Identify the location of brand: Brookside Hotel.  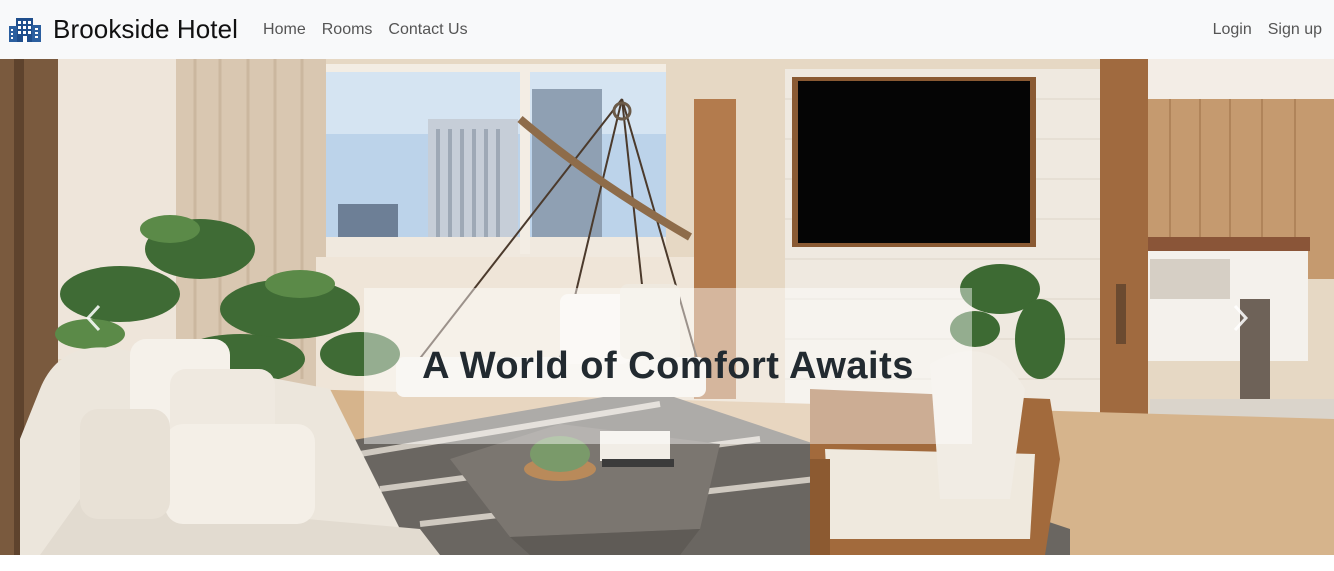
(123, 29).